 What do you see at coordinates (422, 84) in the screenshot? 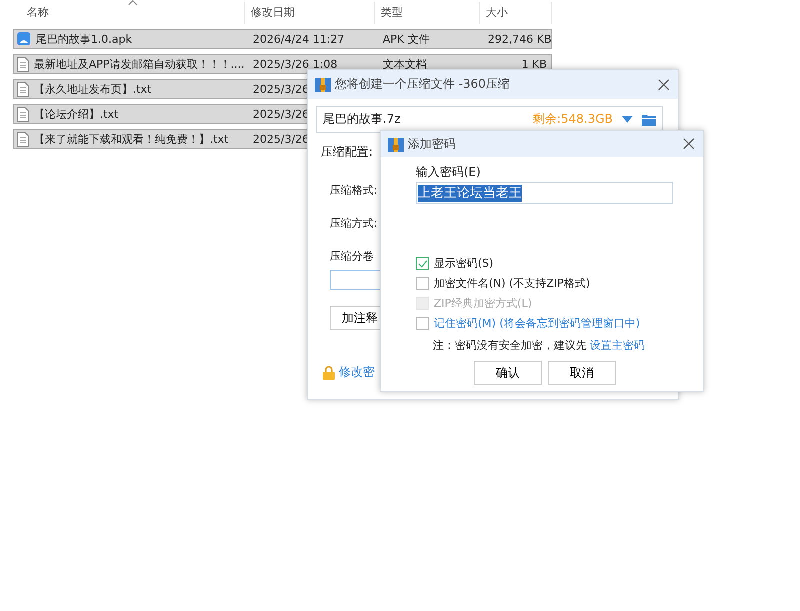
I see `dialog-title: 您将创建一个压缩文件 -360压缩` at bounding box center [422, 84].